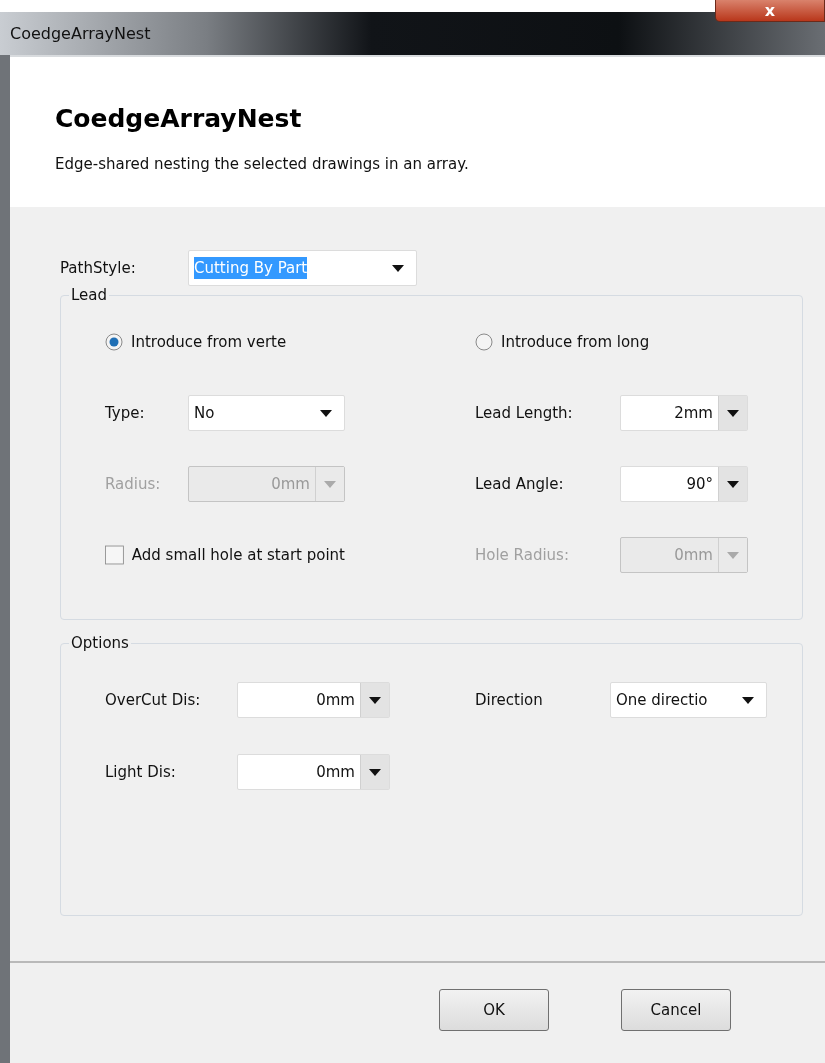 Image resolution: width=825 pixels, height=1063 pixels. I want to click on dialog-button: OK, so click(494, 1010).